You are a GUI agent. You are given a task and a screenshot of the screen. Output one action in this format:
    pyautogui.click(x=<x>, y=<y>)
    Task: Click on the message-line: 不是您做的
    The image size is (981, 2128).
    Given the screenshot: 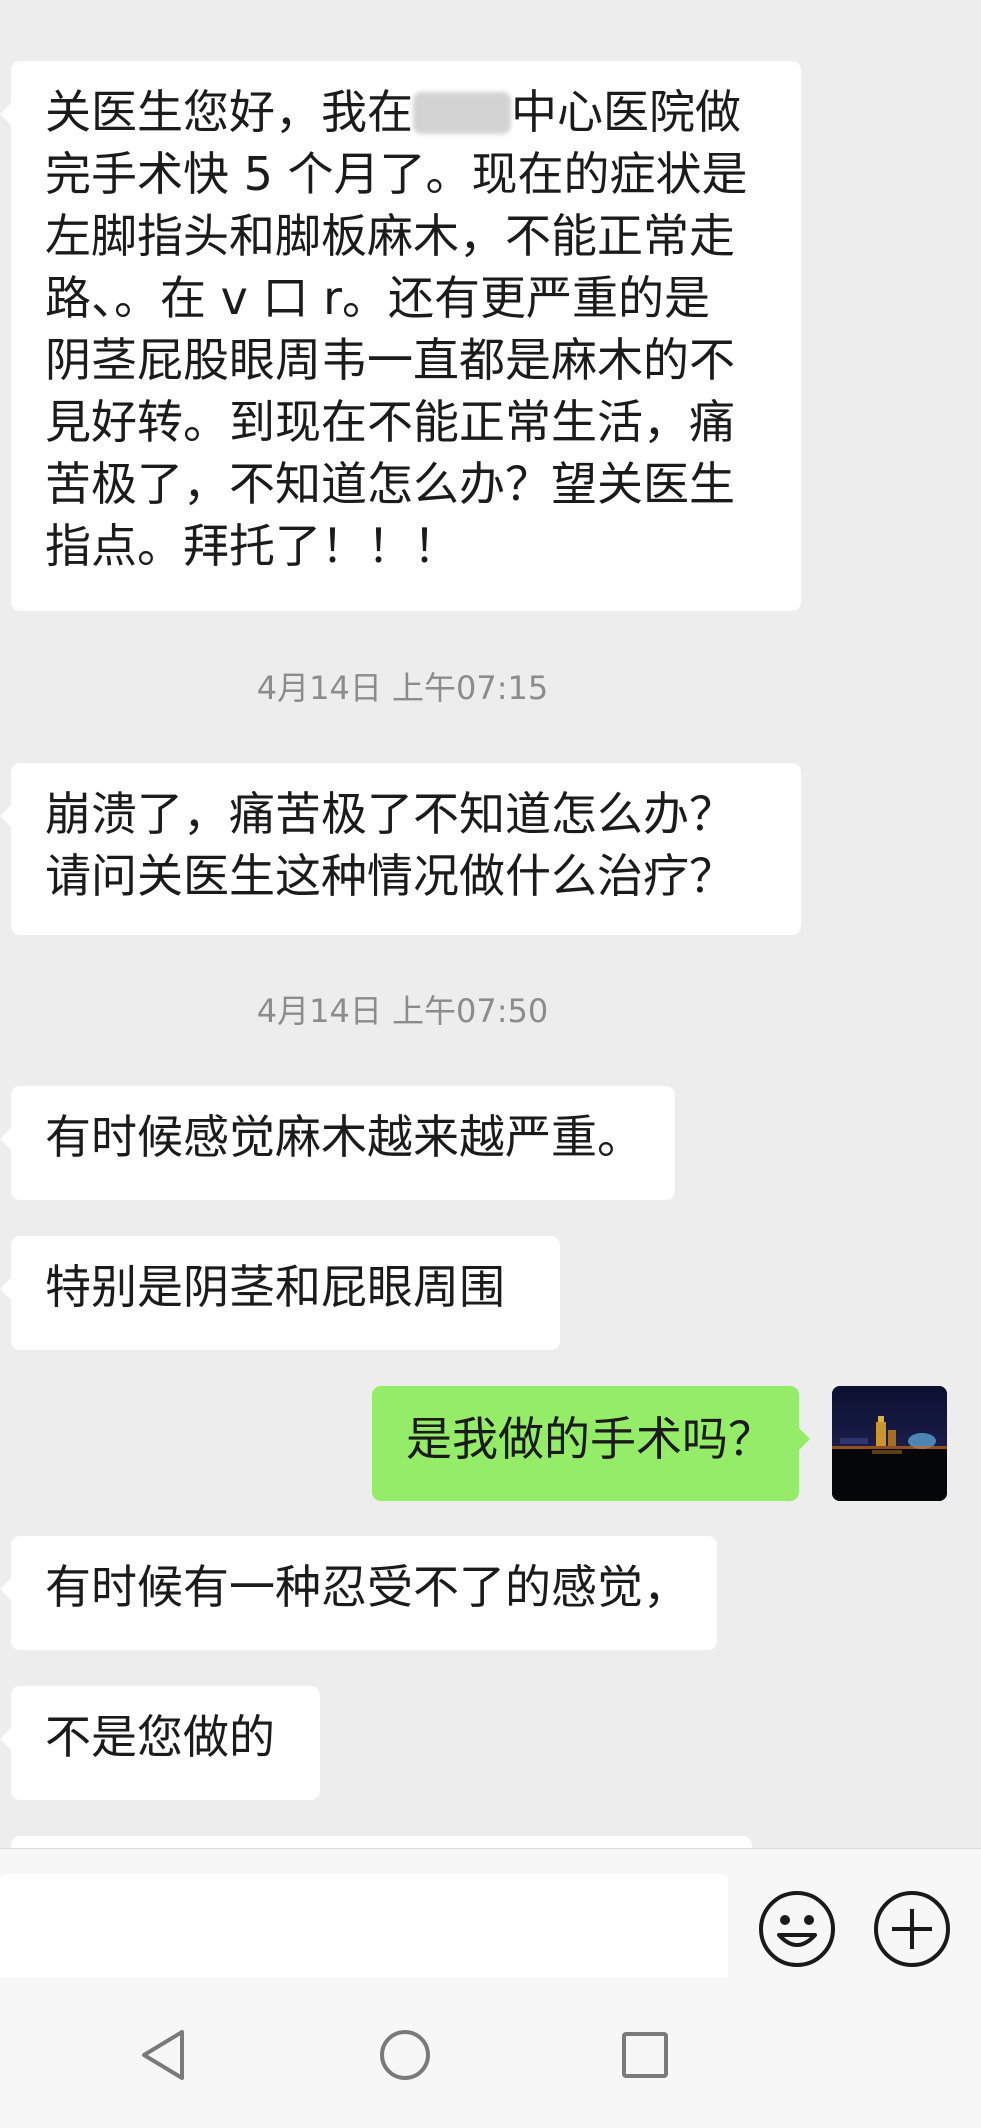 What is the action you would take?
    pyautogui.click(x=160, y=1737)
    